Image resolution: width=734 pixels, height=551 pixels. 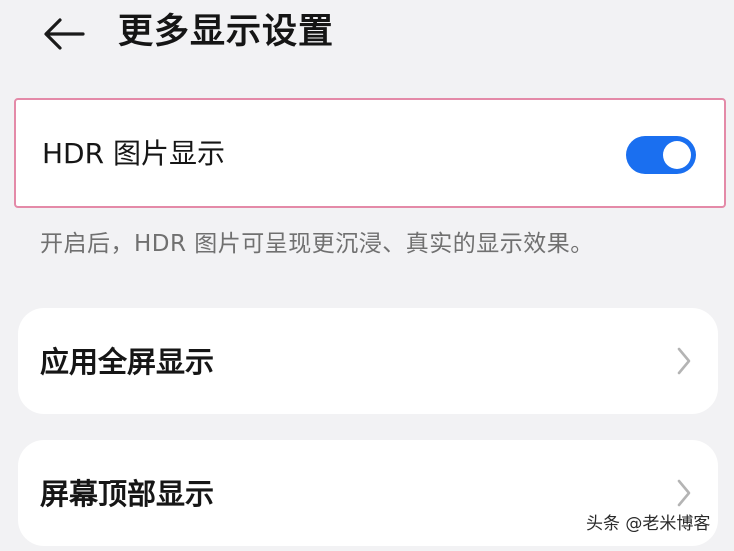 I want to click on page-title: 更多显示设置, so click(x=226, y=32).